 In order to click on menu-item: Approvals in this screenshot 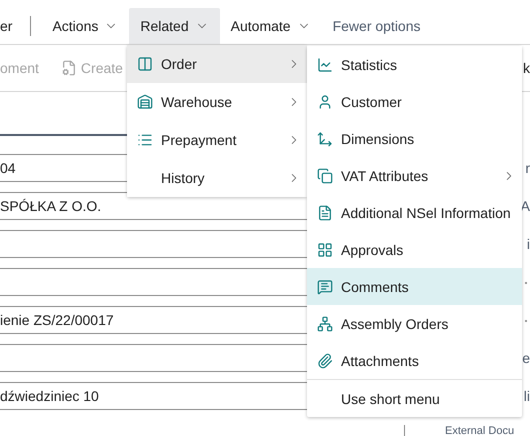, I will do `click(414, 249)`.